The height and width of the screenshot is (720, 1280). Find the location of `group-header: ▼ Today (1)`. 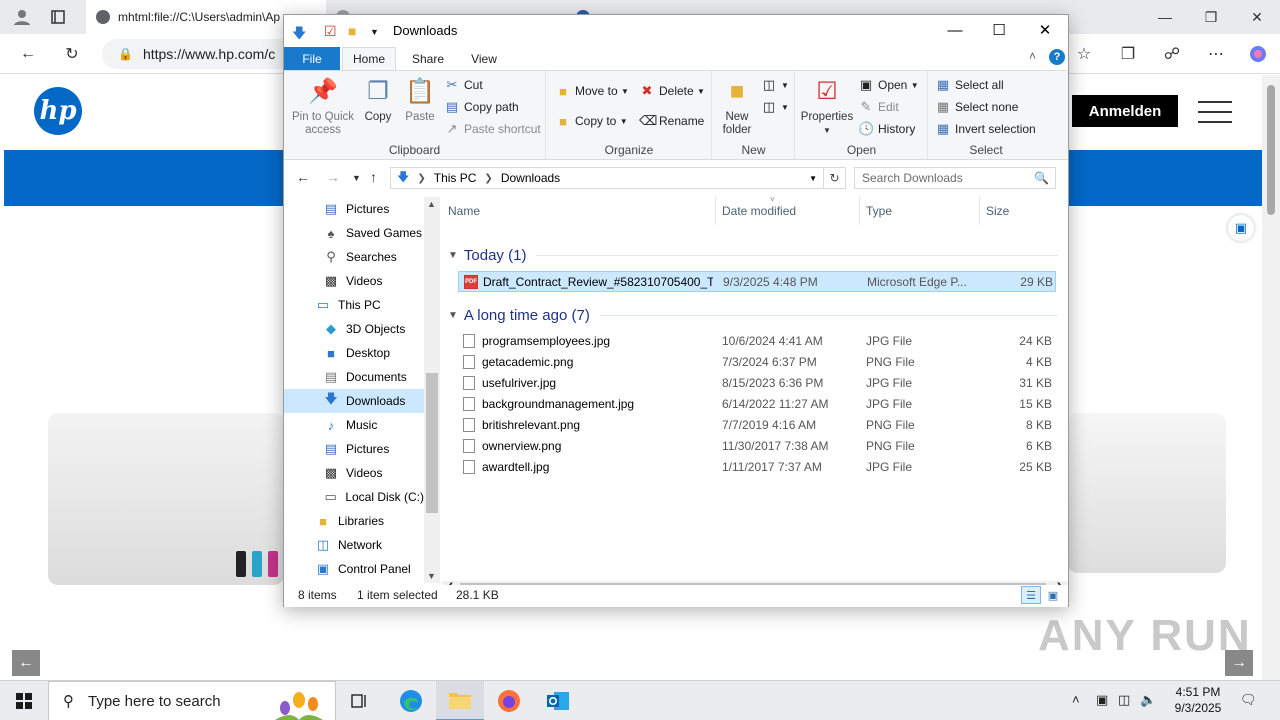

group-header: ▼ Today (1) is located at coordinates (753, 255).